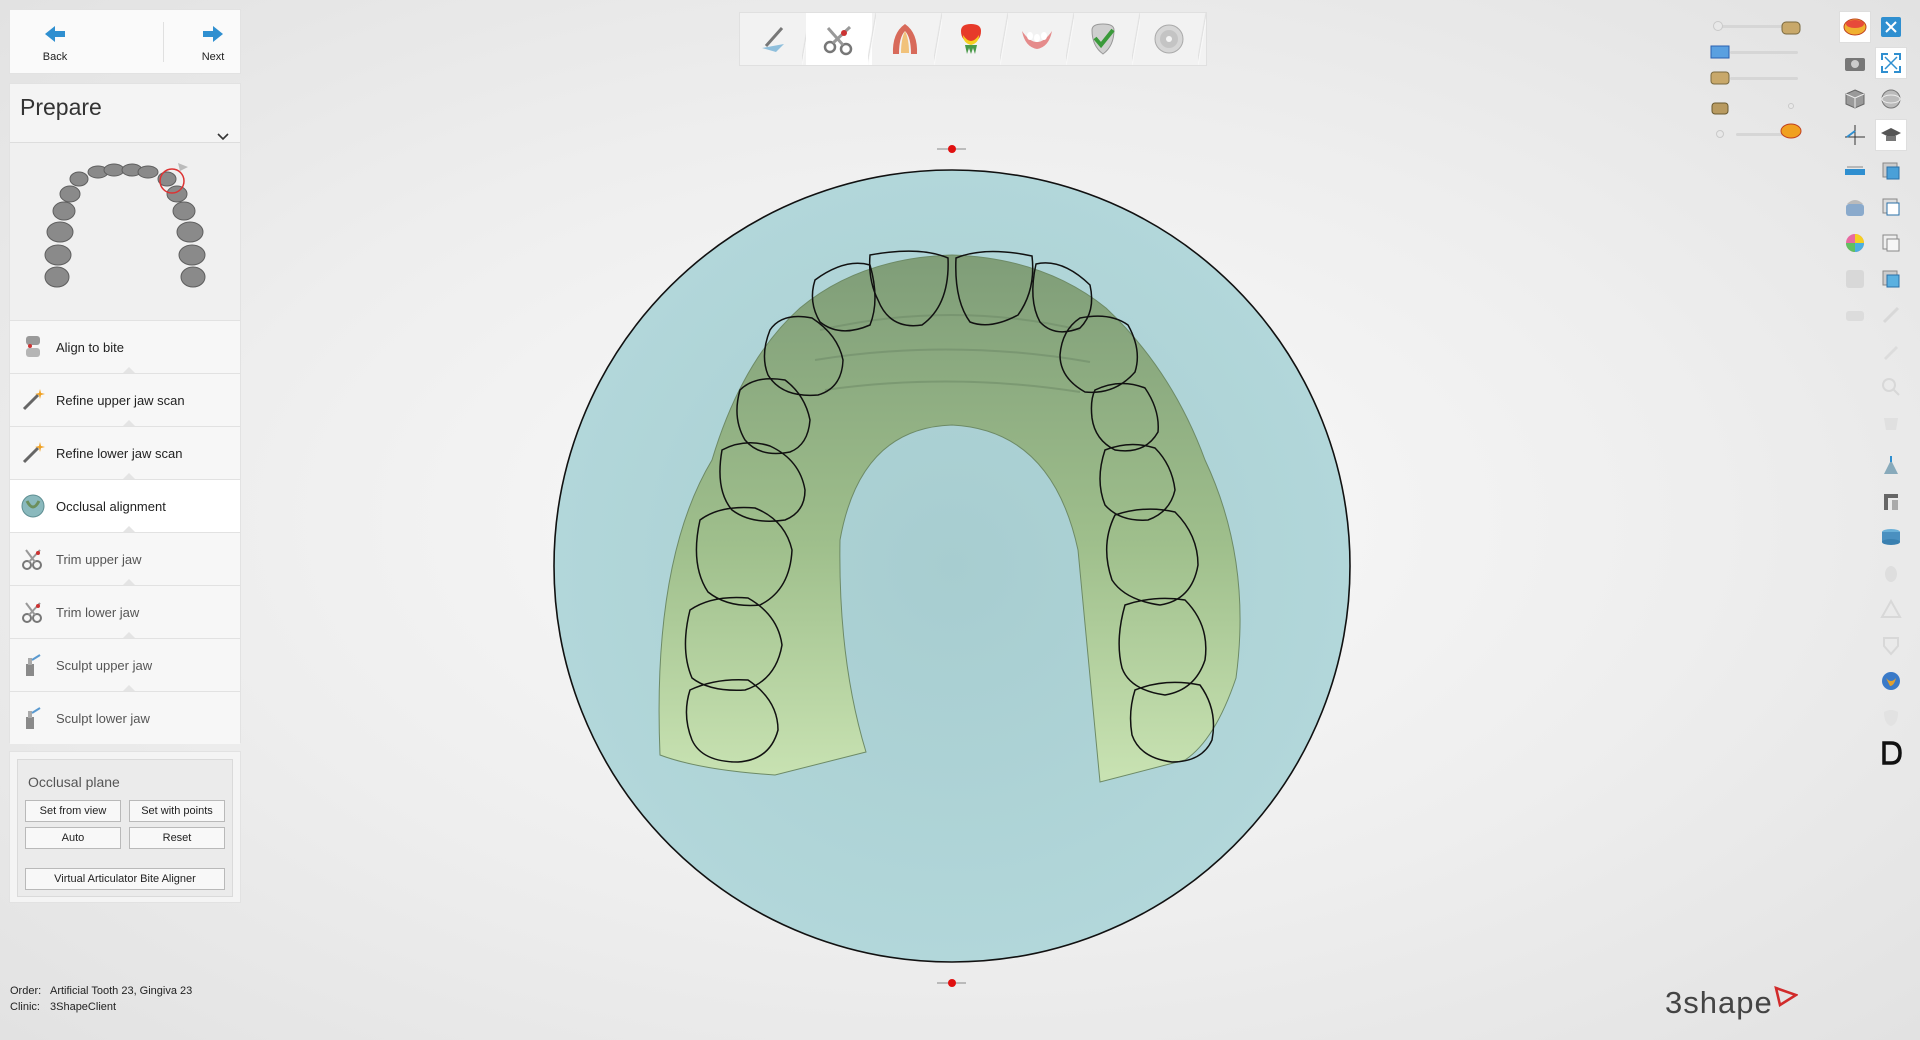  I want to click on toolbar-jaw-arch, so click(907, 39).